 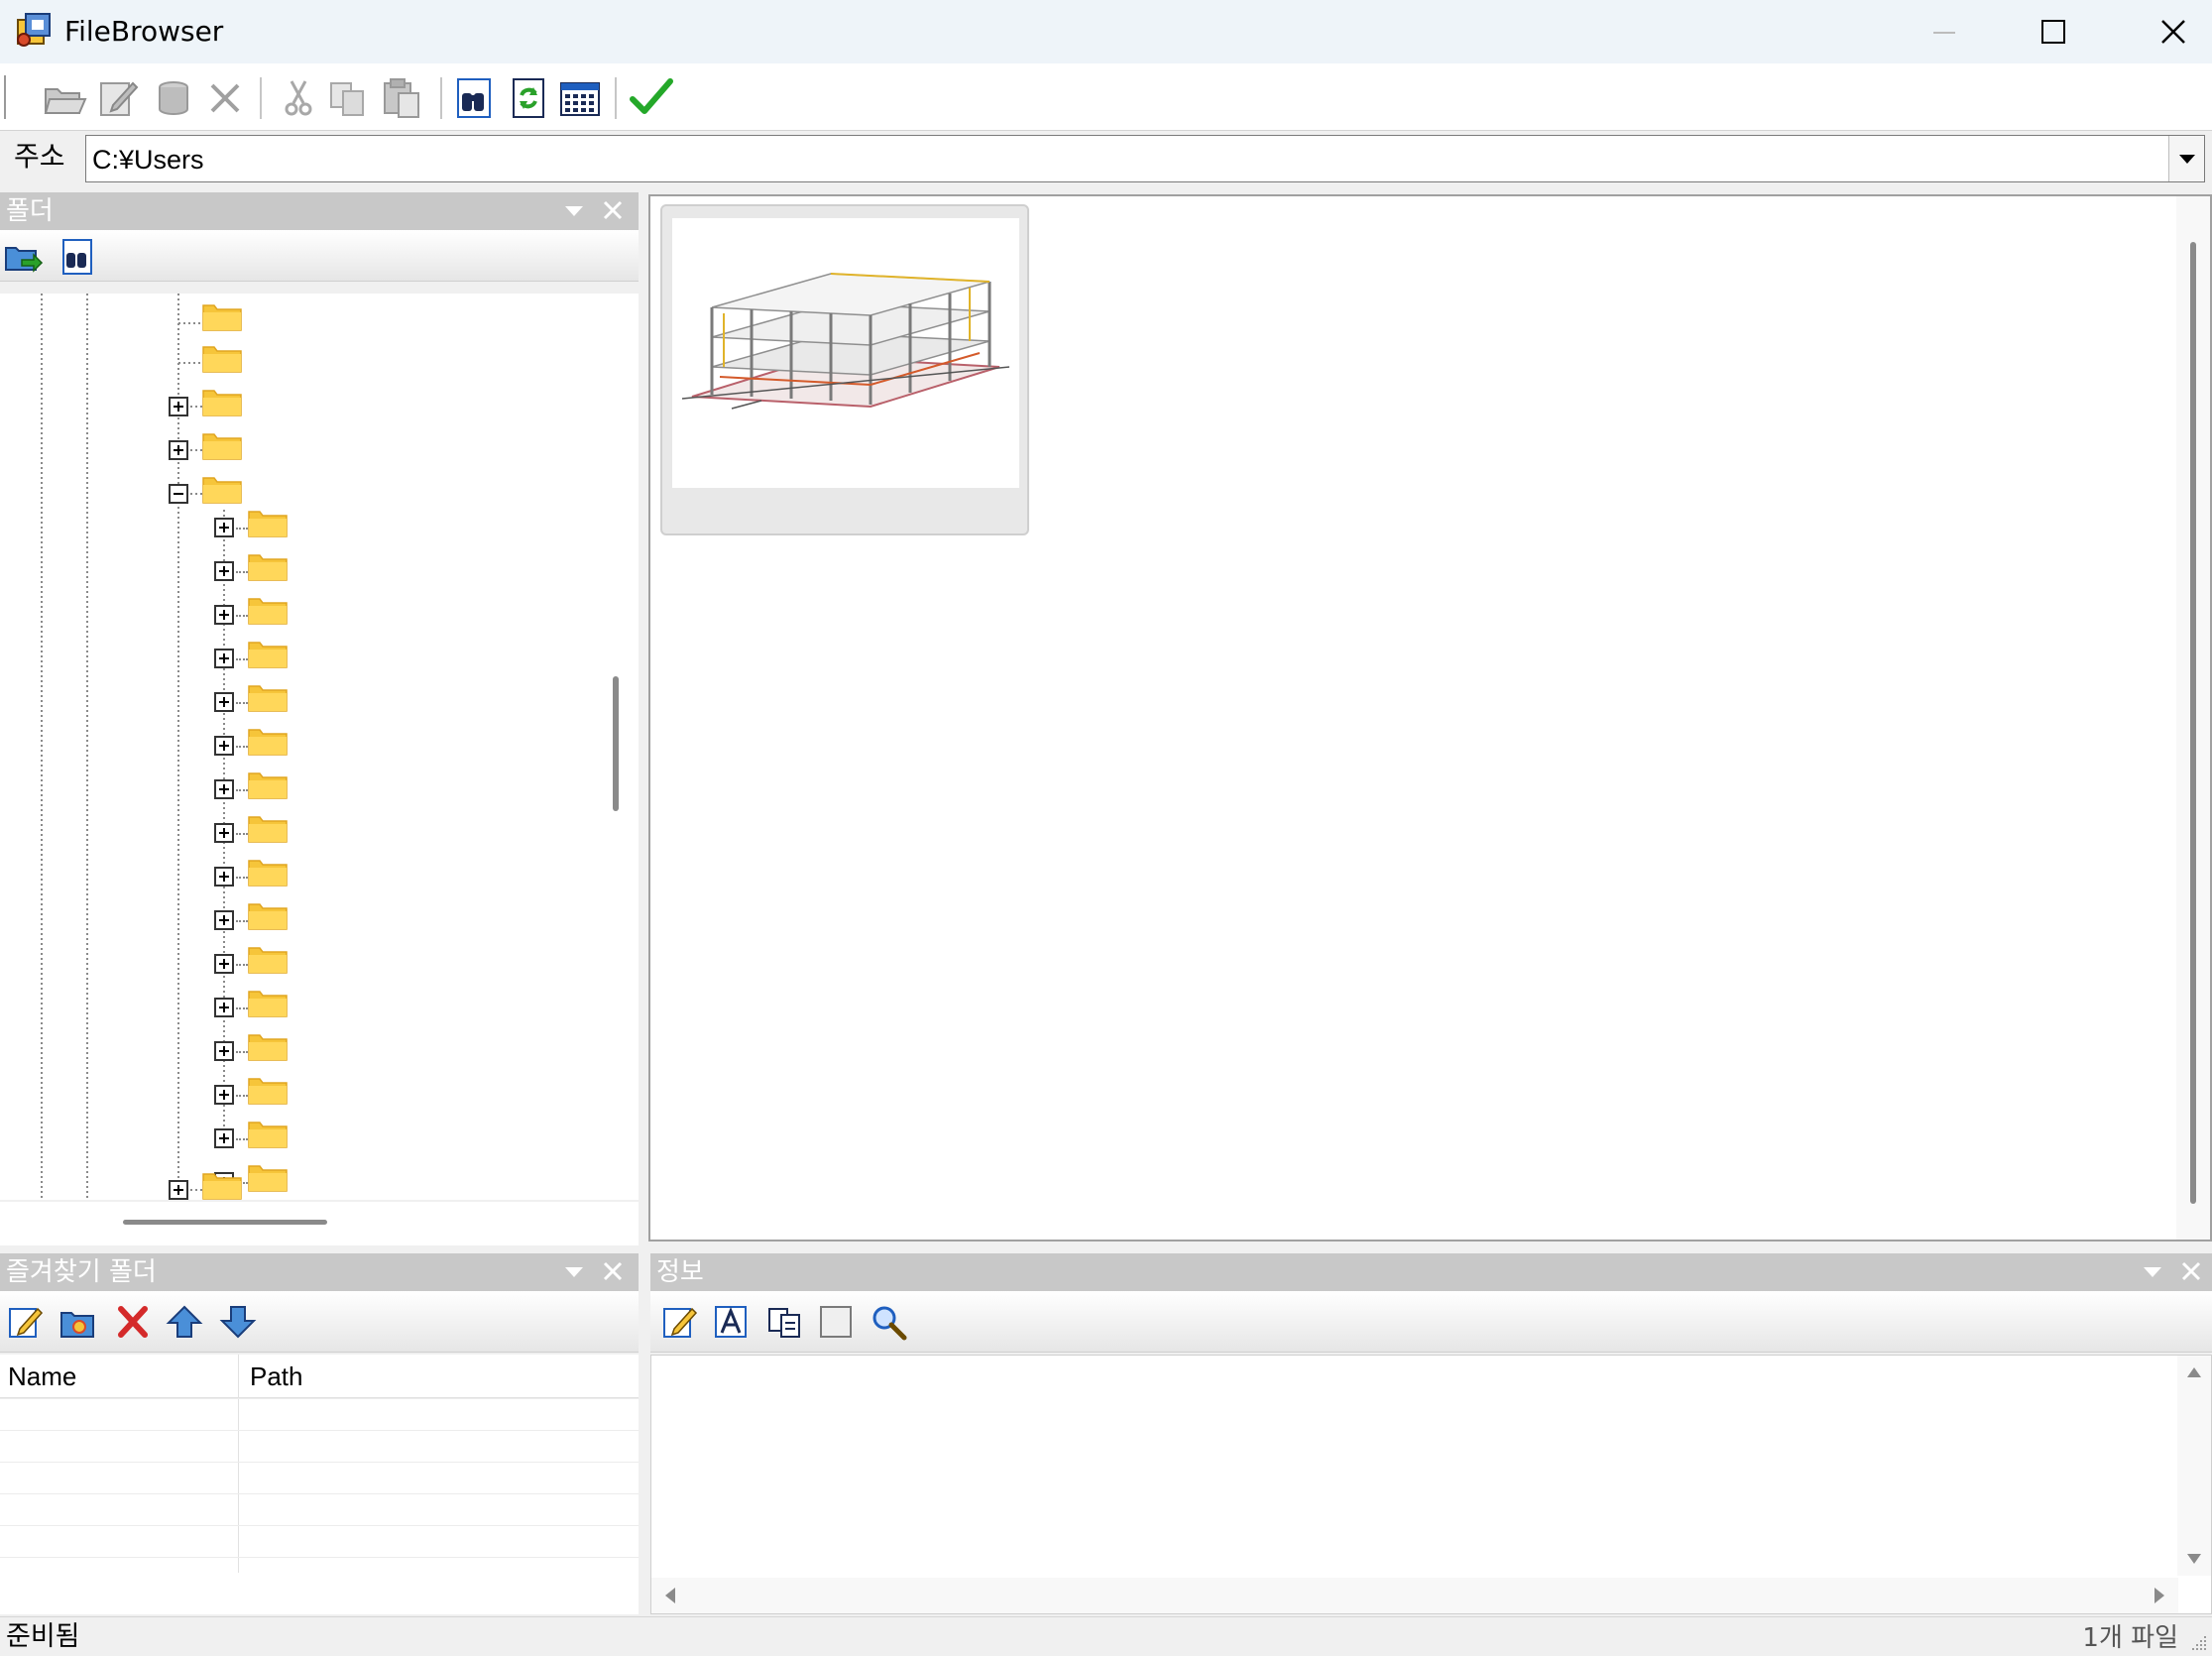 What do you see at coordinates (888, 1322) in the screenshot?
I see `zoom-button` at bounding box center [888, 1322].